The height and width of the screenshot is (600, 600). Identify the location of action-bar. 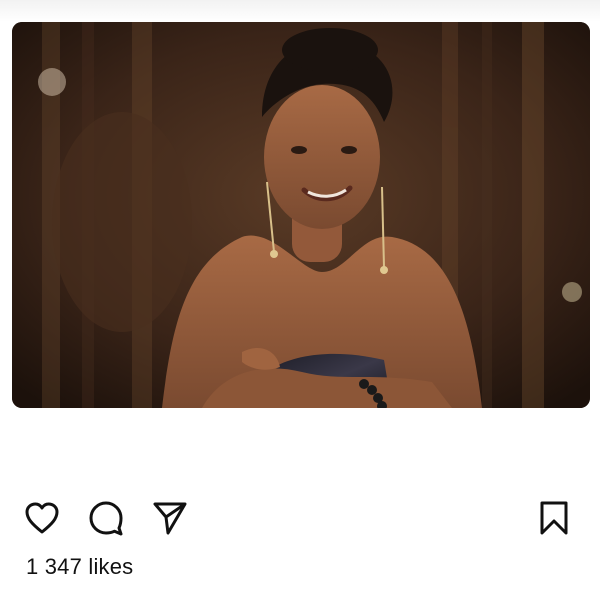
(300, 517).